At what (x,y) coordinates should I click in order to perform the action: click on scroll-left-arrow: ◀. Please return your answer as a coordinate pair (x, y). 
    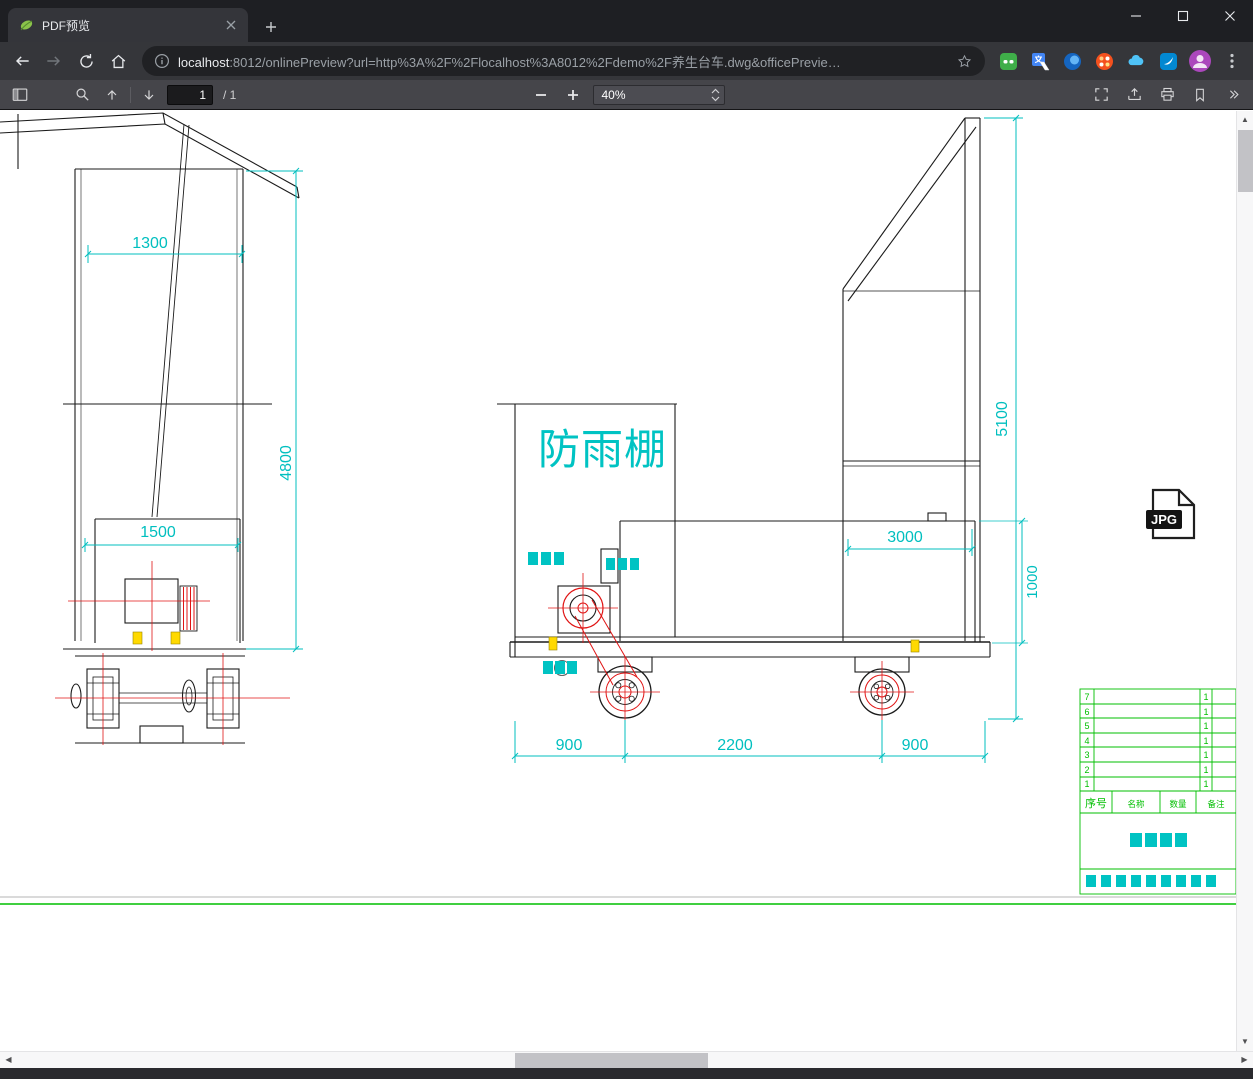
    Looking at the image, I should click on (8, 1060).